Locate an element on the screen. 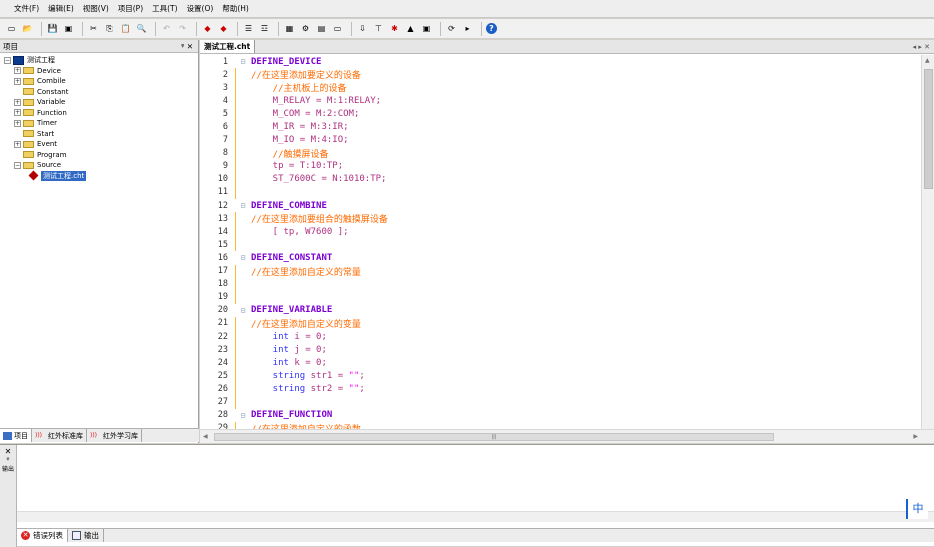 Image resolution: width=934 pixels, height=547 pixels. scroll-left-icon: ◀ is located at coordinates (205, 436).